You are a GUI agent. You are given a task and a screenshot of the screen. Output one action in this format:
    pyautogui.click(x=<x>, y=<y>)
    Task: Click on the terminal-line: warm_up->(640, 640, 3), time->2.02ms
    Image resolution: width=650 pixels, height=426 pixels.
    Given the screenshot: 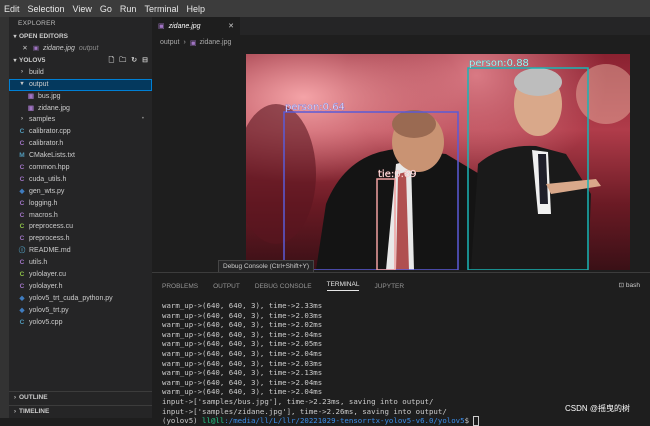 What is the action you would take?
    pyautogui.click(x=242, y=325)
    